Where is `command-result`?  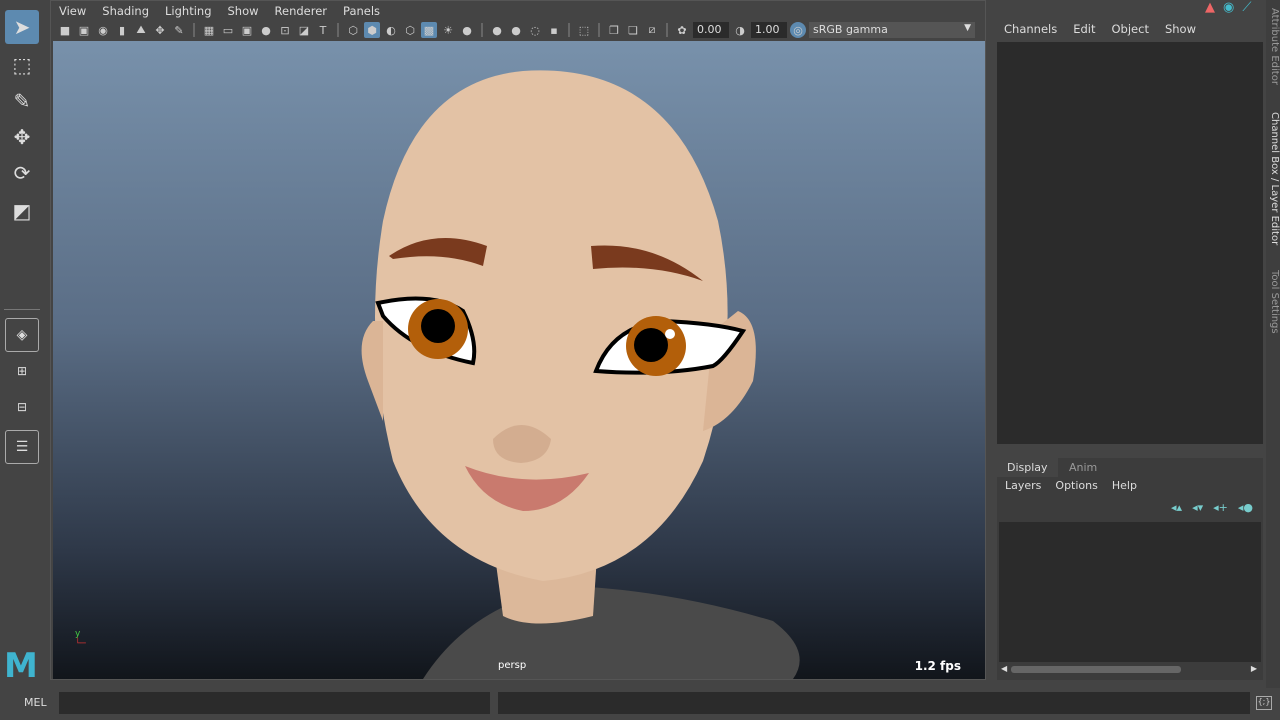 command-result is located at coordinates (874, 703).